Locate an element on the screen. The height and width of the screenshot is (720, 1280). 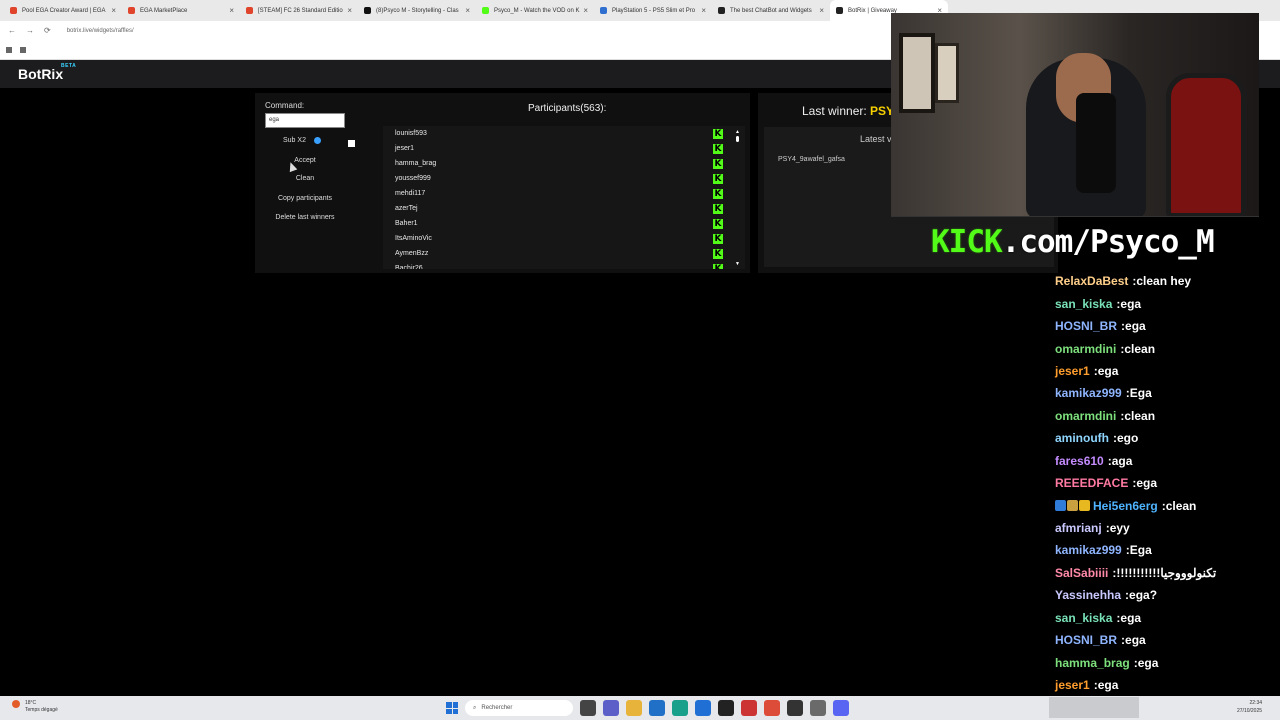
participant-row: Baher1 K is located at coordinates (564, 223).